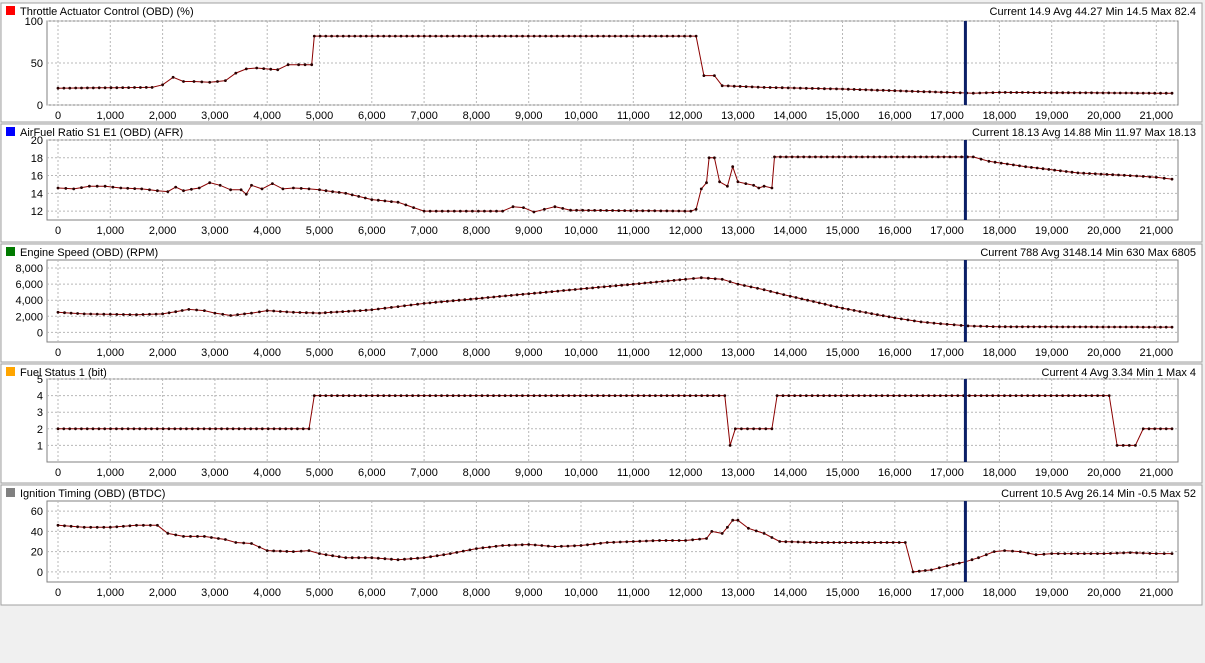 Image resolution: width=1205 pixels, height=663 pixels. What do you see at coordinates (612, 180) in the screenshot?
I see `plot-frame` at bounding box center [612, 180].